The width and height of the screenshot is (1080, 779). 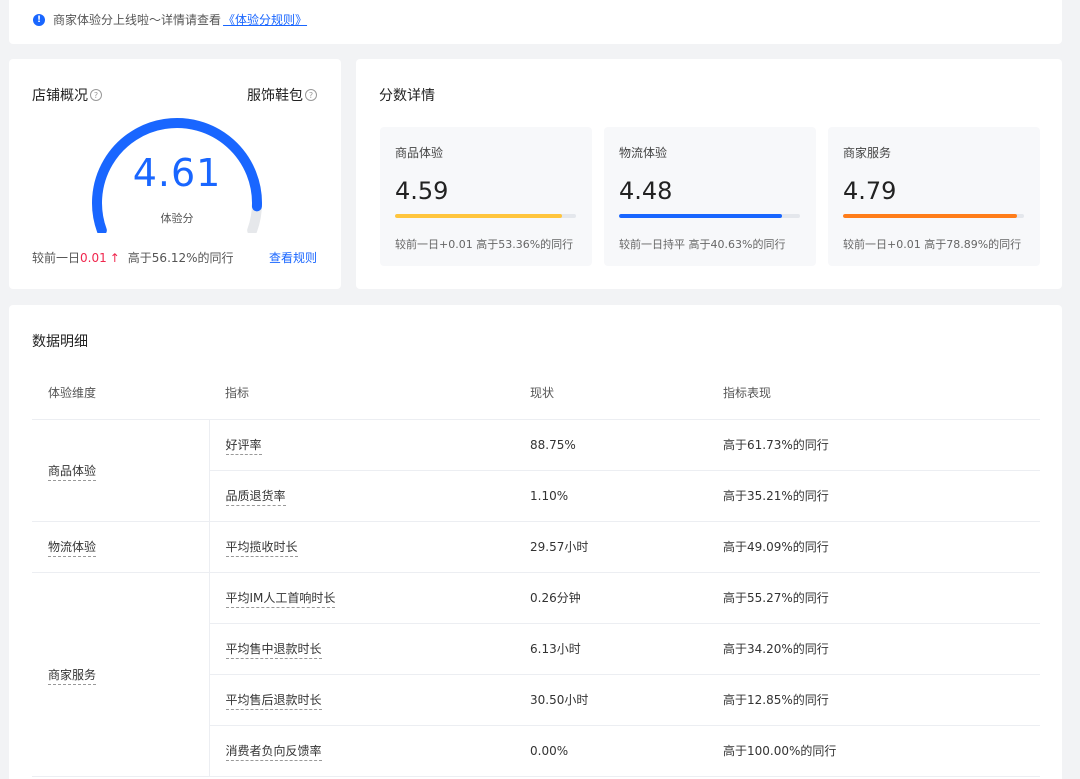 I want to click on table-row: 物流体验 平均揽收时长 29.57小时 高于49.09%的同行, so click(x=536, y=547).